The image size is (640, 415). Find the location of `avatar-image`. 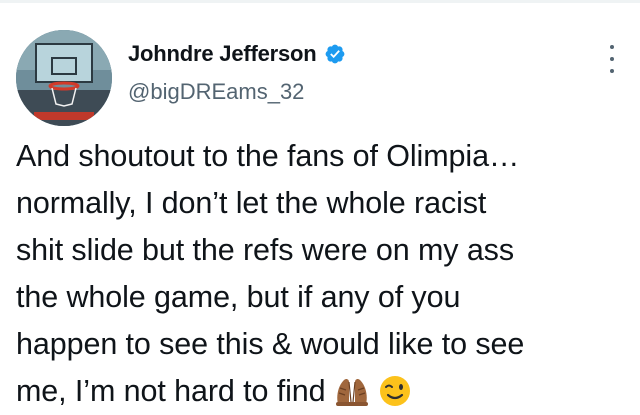

avatar-image is located at coordinates (64, 78).